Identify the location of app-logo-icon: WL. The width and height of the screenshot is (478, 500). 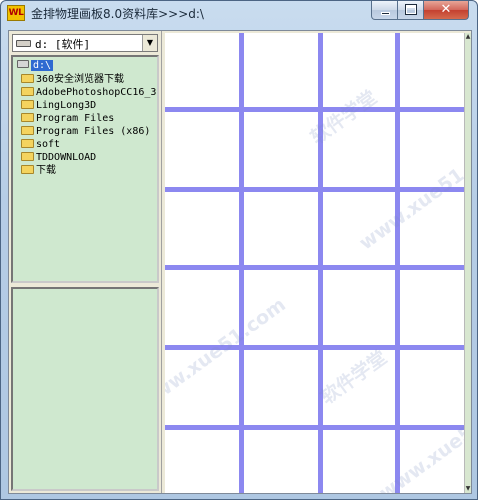
(16, 13).